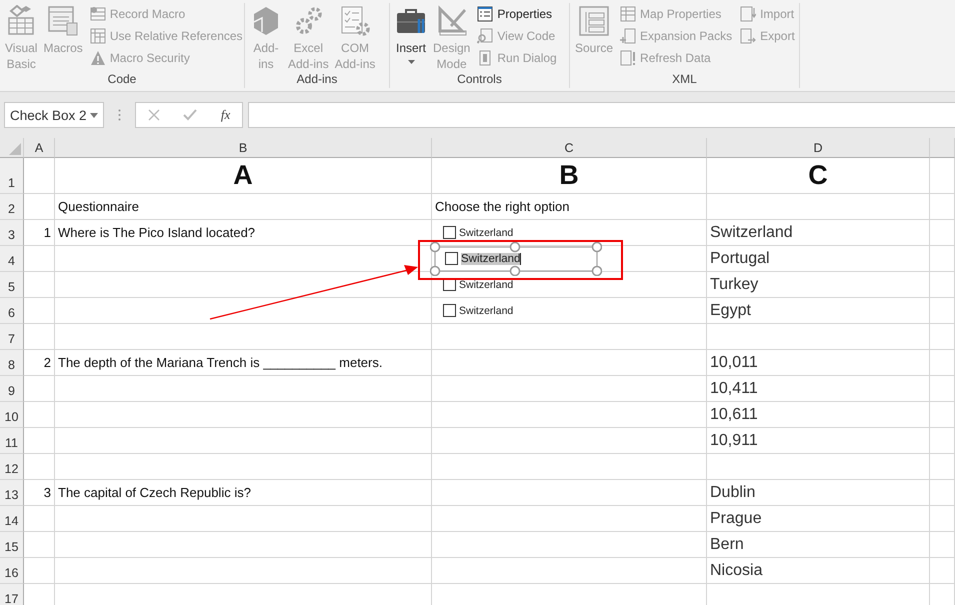 Image resolution: width=955 pixels, height=605 pixels. Describe the element at coordinates (12, 389) in the screenshot. I see `row-header: 9` at that location.